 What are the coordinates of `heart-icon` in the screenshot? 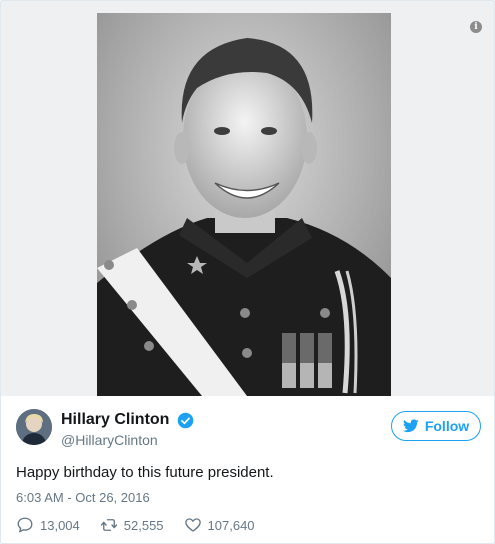 It's located at (192, 525).